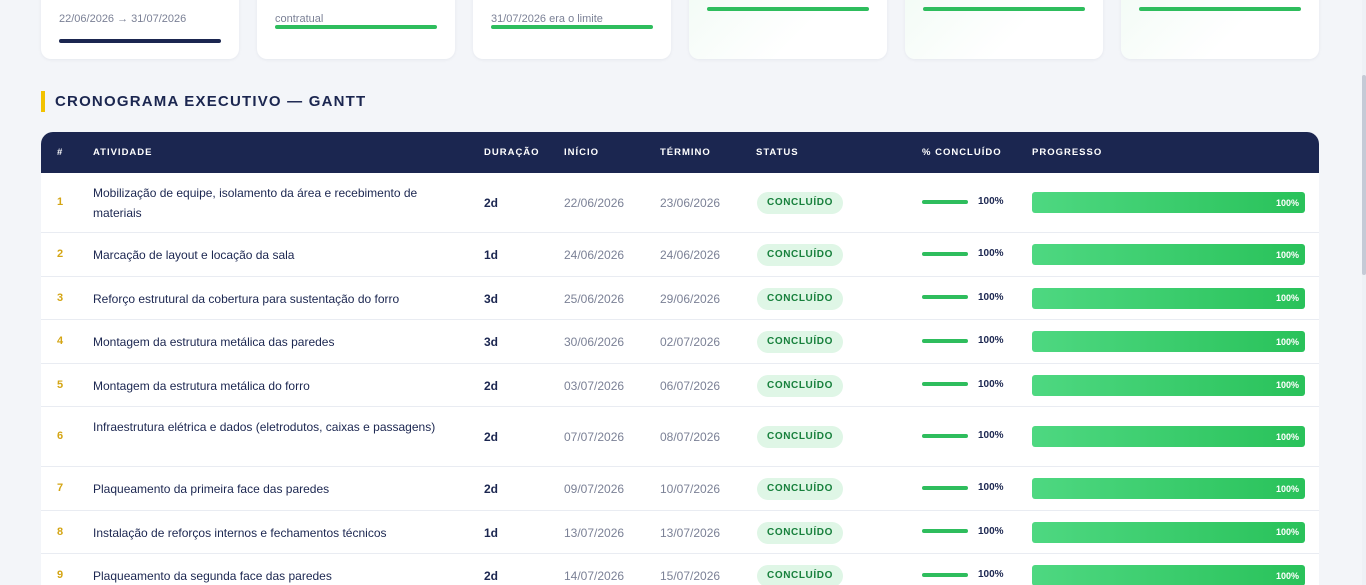 This screenshot has height=585, width=1366. Describe the element at coordinates (60, 341) in the screenshot. I see `row-number: 4` at that location.